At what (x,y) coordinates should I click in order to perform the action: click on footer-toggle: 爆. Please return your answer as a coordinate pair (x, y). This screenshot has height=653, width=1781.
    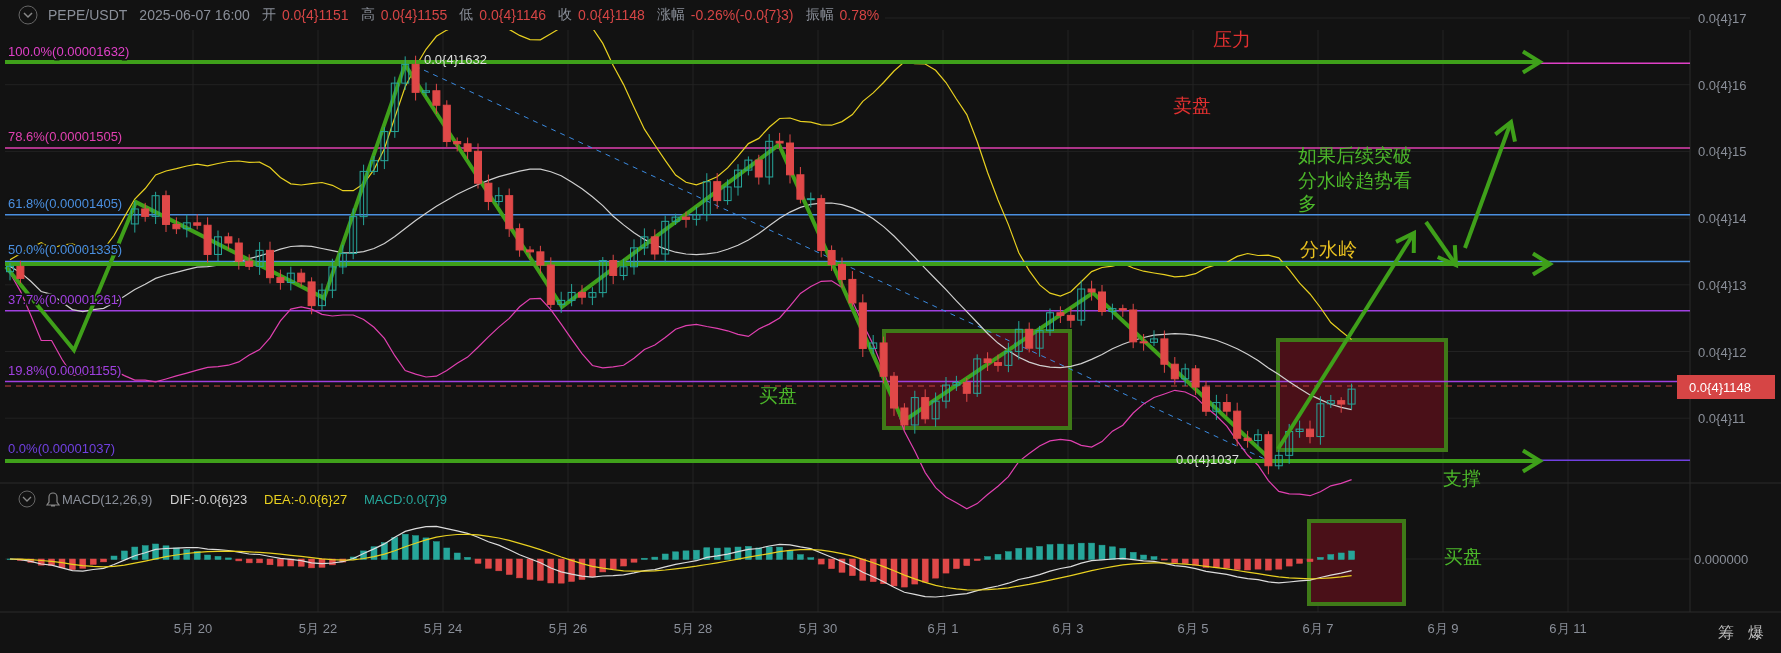
    Looking at the image, I should click on (1756, 632).